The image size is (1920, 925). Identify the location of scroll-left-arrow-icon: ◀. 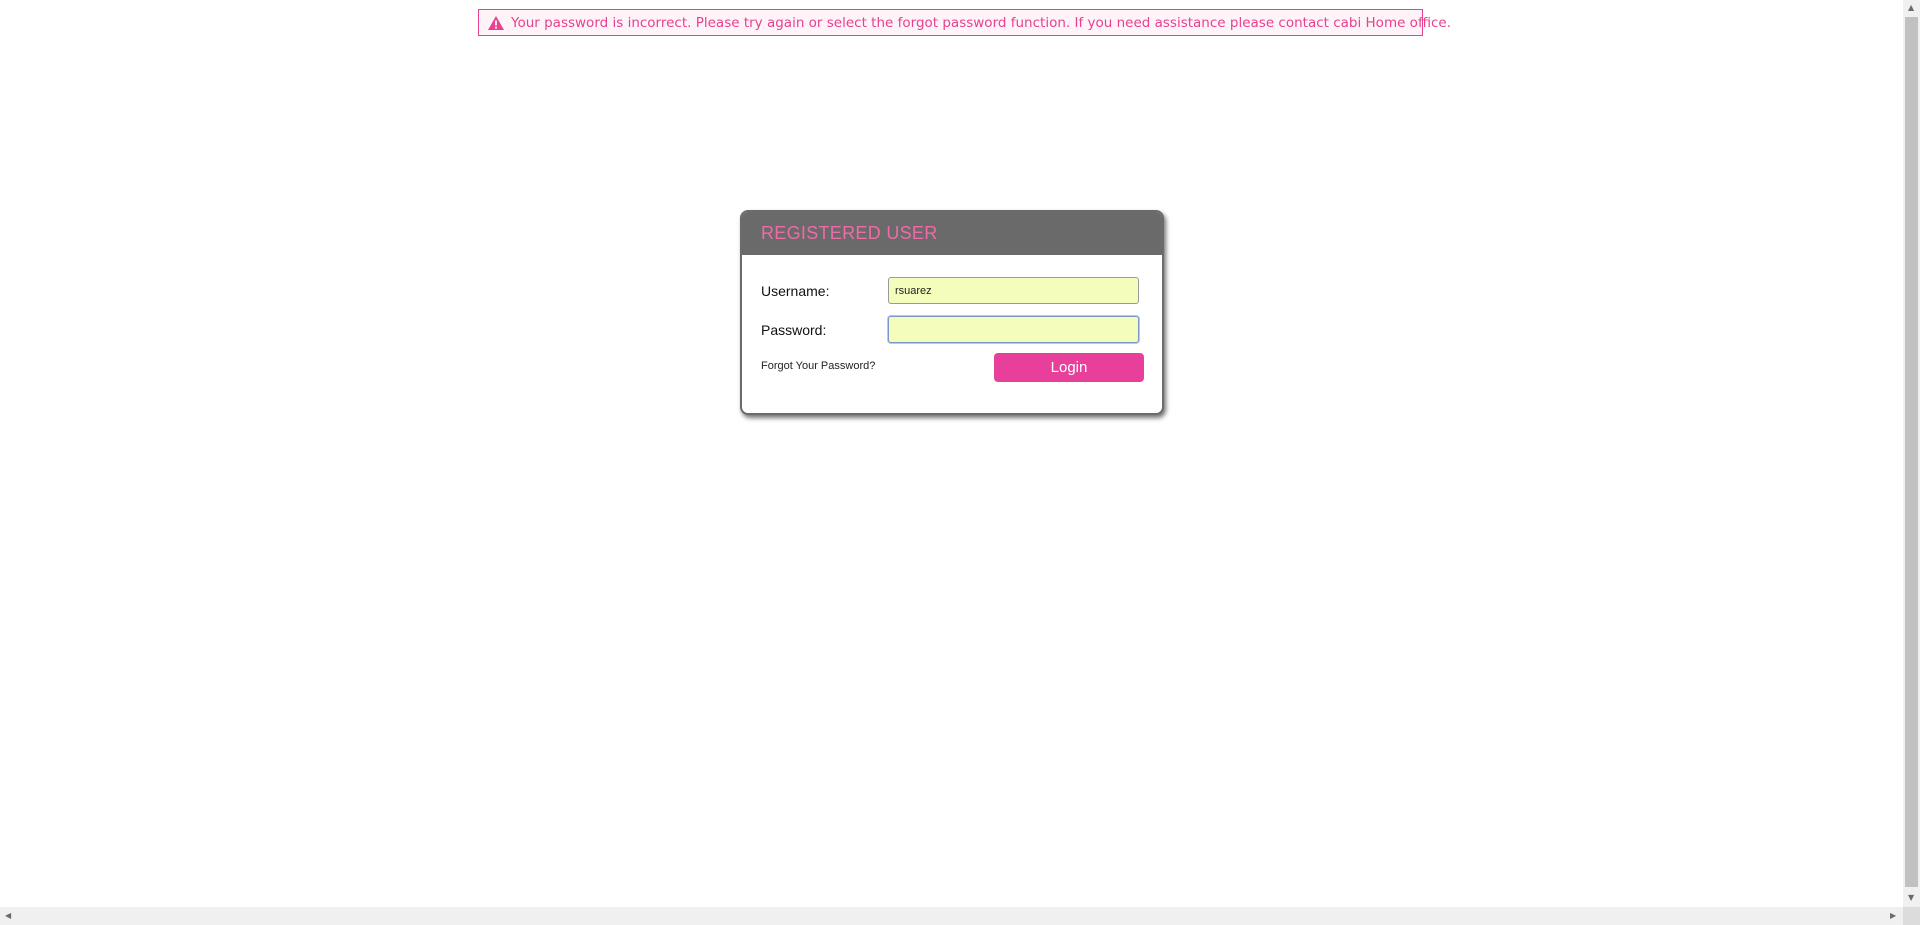
(8, 916).